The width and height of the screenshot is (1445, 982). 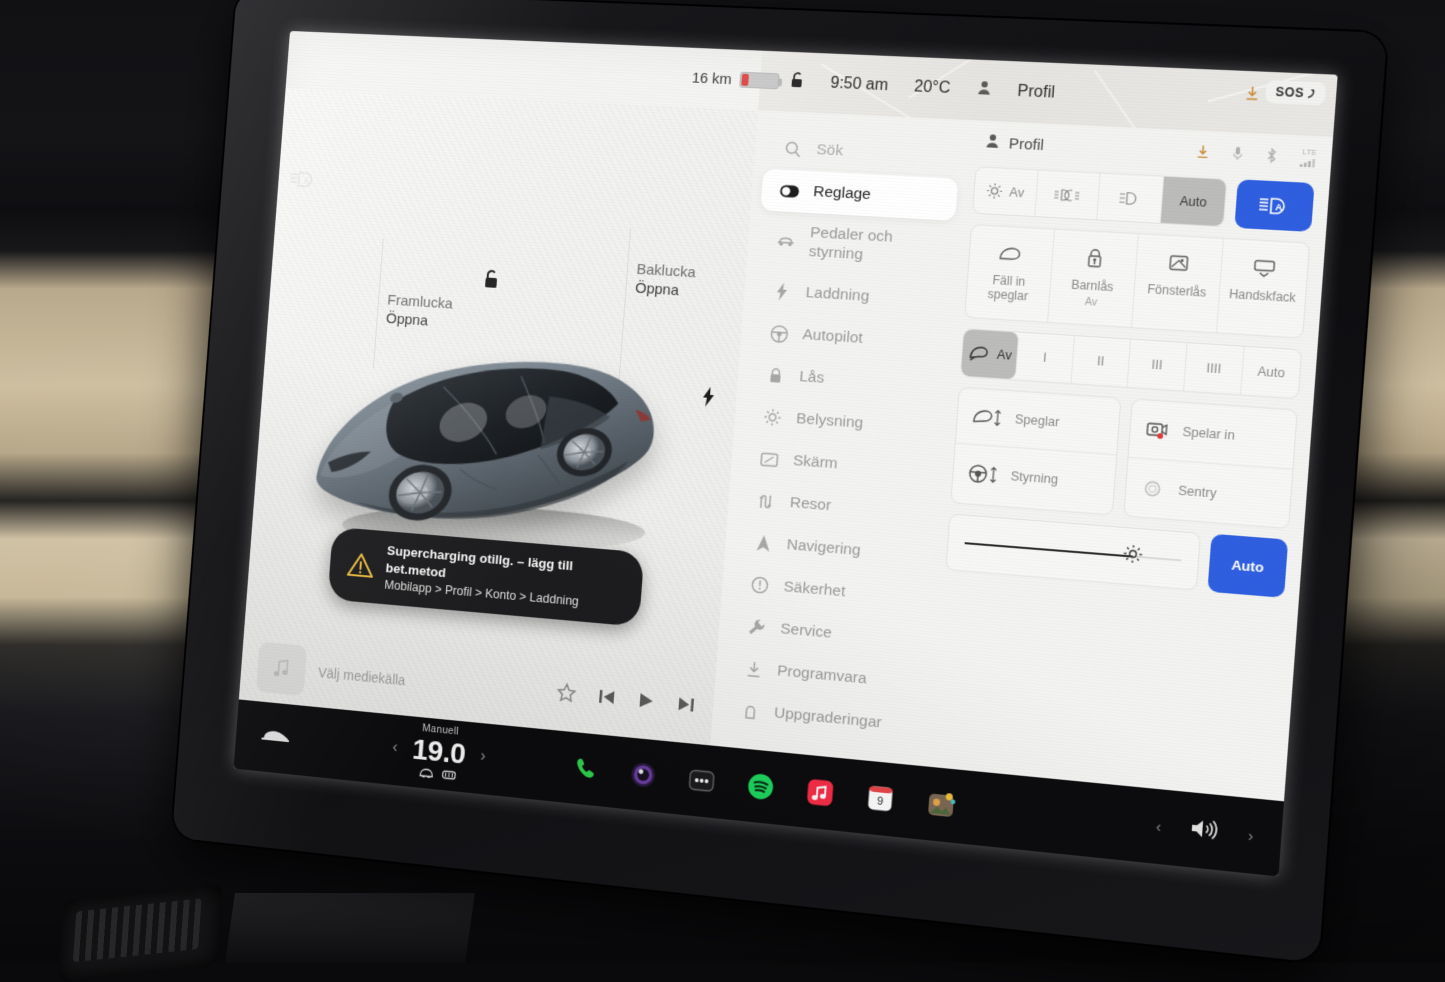 What do you see at coordinates (566, 696) in the screenshot?
I see `favorite-star-icon` at bounding box center [566, 696].